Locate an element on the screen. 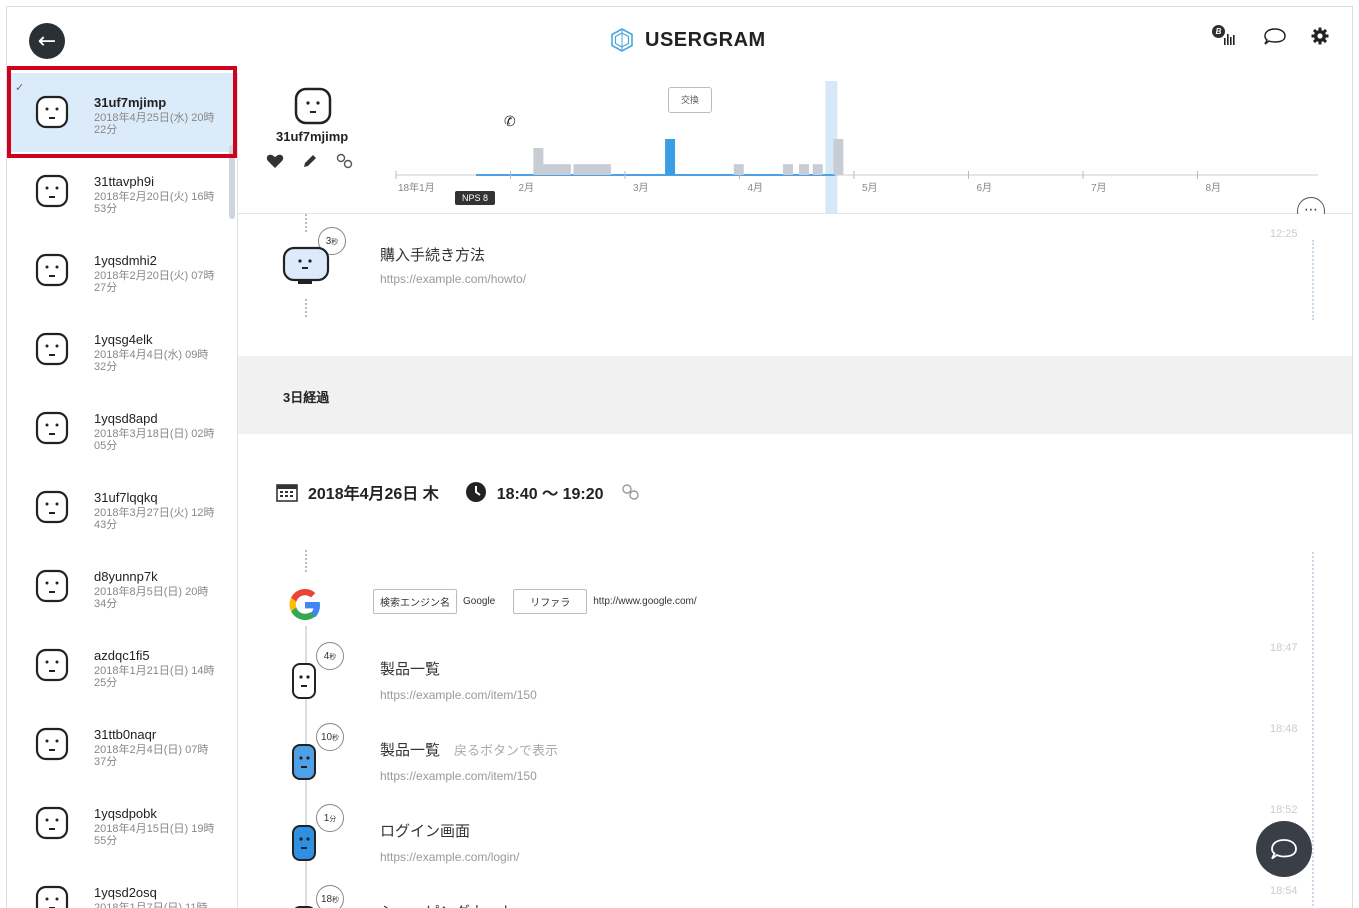 The width and height of the screenshot is (1359, 908). pencil-icon is located at coordinates (310, 161).